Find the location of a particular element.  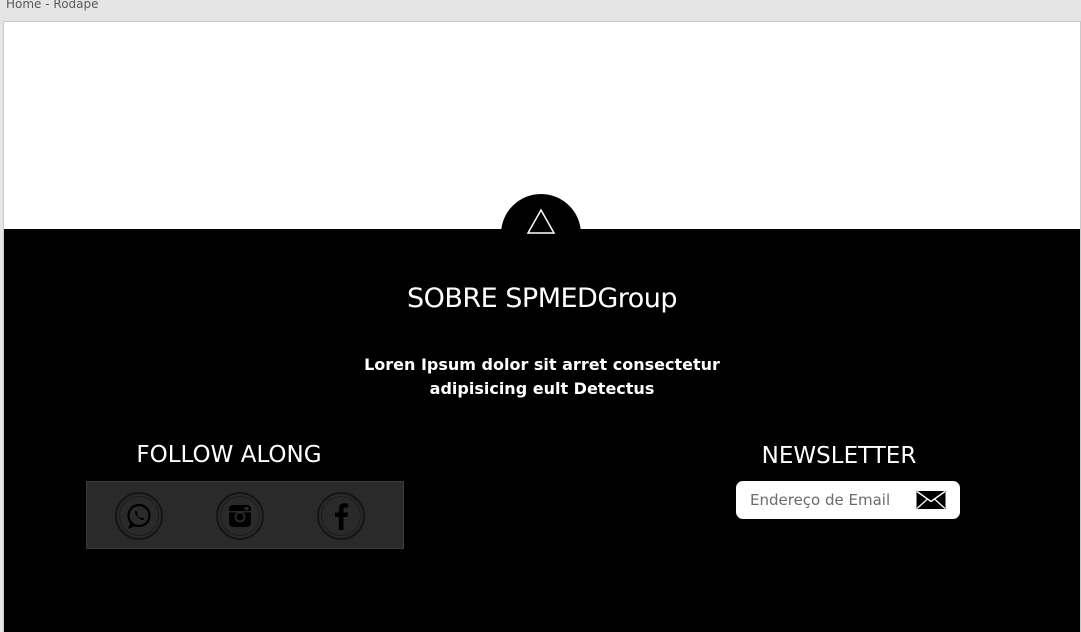

scroll-to-top-button is located at coordinates (541, 224).